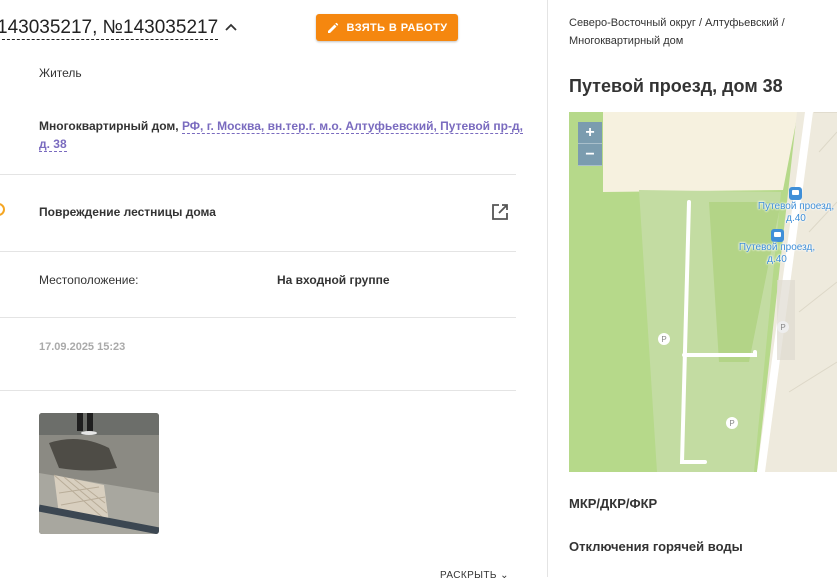  What do you see at coordinates (2, 209) in the screenshot?
I see `status-indicator-icon` at bounding box center [2, 209].